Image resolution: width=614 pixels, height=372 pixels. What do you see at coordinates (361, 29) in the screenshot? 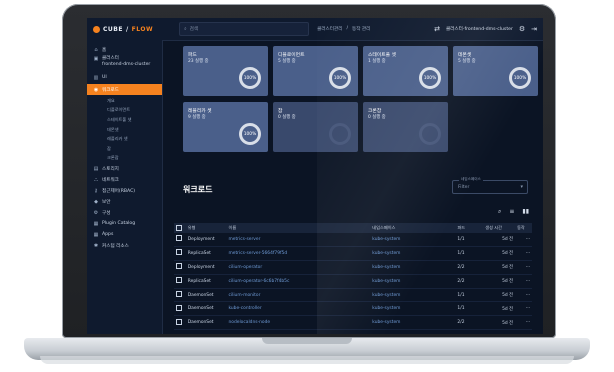
I see `breadcrumb-item: 동작 관리` at bounding box center [361, 29].